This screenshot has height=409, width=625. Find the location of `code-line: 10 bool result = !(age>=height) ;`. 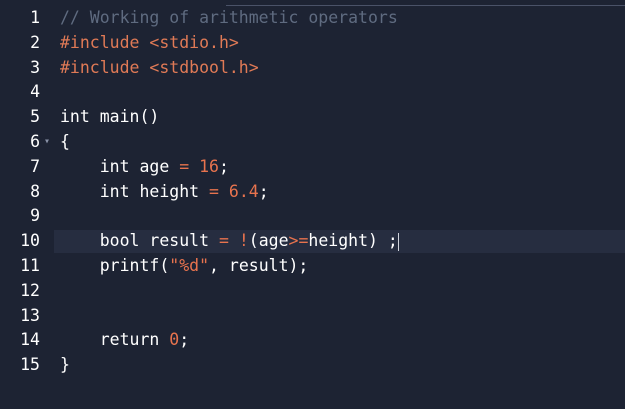

code-line: 10 bool result = !(age>=height) ; is located at coordinates (312, 241).